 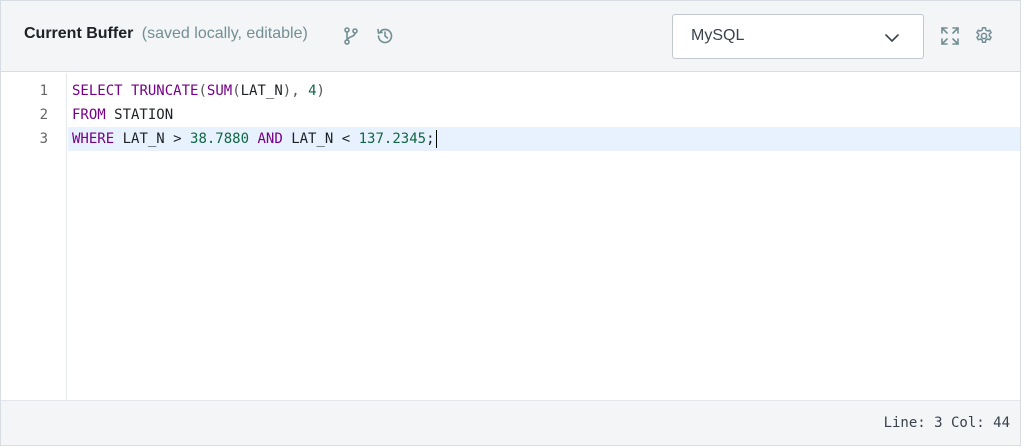 What do you see at coordinates (351, 36) in the screenshot?
I see `branch-icon` at bounding box center [351, 36].